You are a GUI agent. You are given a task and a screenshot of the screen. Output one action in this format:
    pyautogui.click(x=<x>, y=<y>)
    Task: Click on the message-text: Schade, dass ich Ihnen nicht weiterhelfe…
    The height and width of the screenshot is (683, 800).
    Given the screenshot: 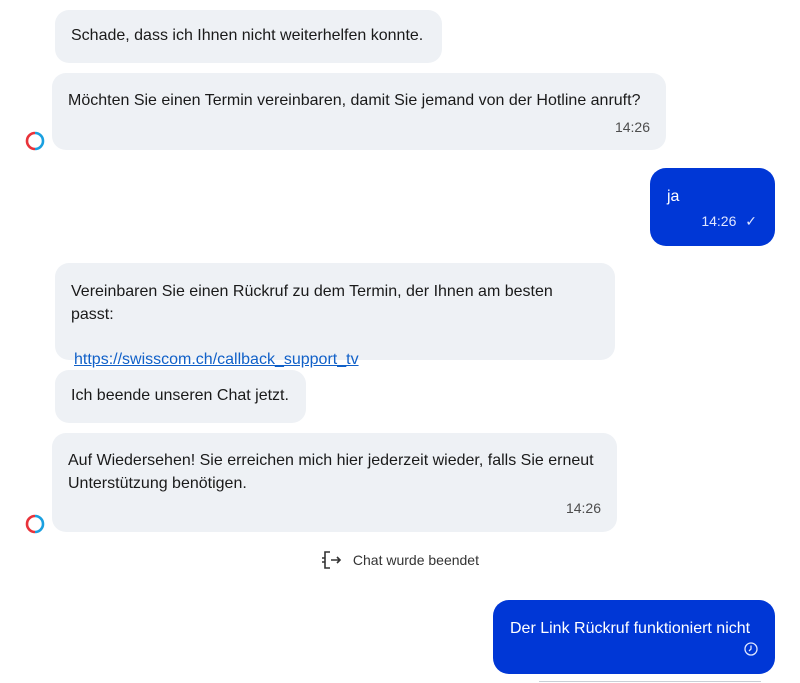 What is the action you would take?
    pyautogui.click(x=247, y=35)
    